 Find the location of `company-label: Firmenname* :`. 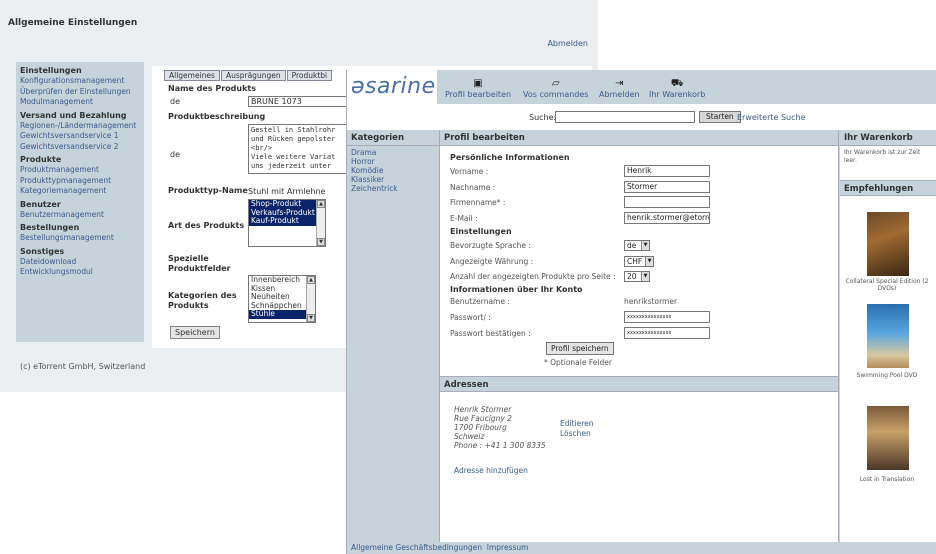

company-label: Firmenname* : is located at coordinates (478, 202).